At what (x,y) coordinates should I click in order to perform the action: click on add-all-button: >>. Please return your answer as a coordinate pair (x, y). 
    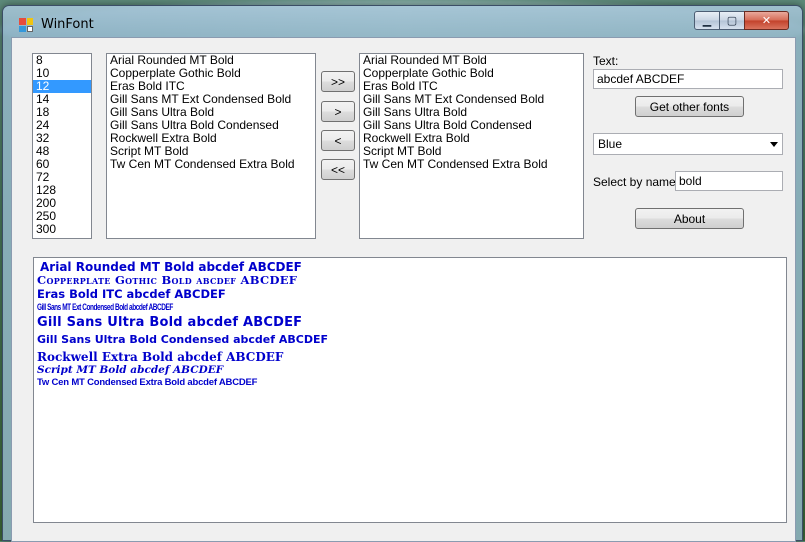
    Looking at the image, I should click on (338, 81).